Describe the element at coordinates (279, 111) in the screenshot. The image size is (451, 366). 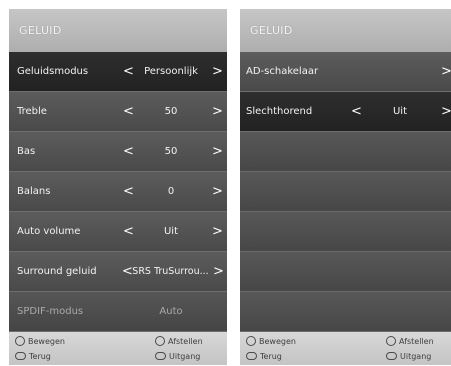
I see `row-label: Slechthorend` at that location.